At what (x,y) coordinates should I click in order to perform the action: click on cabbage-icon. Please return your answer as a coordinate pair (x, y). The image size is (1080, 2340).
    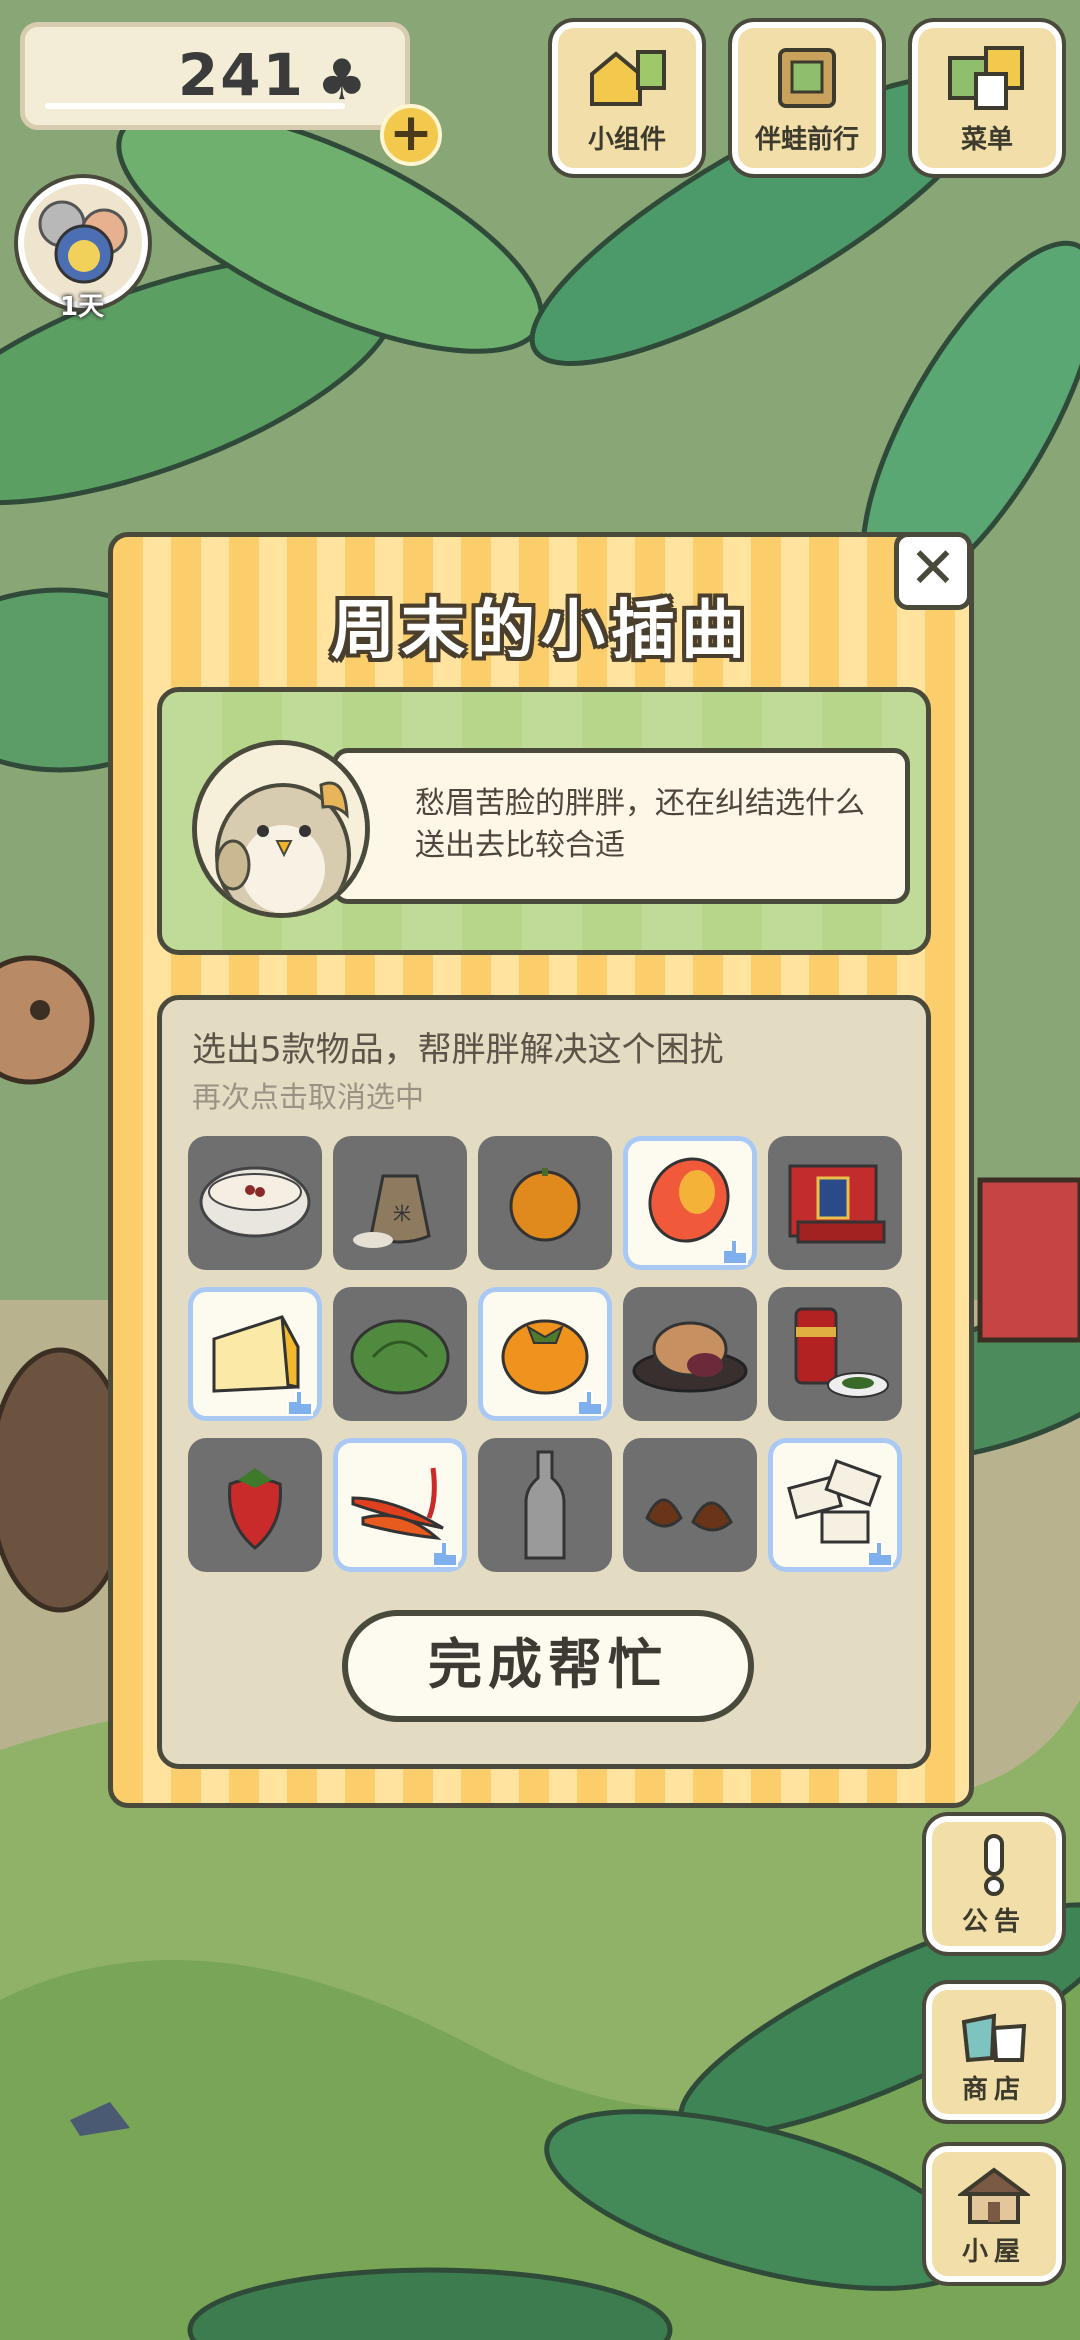
    Looking at the image, I should click on (400, 1357).